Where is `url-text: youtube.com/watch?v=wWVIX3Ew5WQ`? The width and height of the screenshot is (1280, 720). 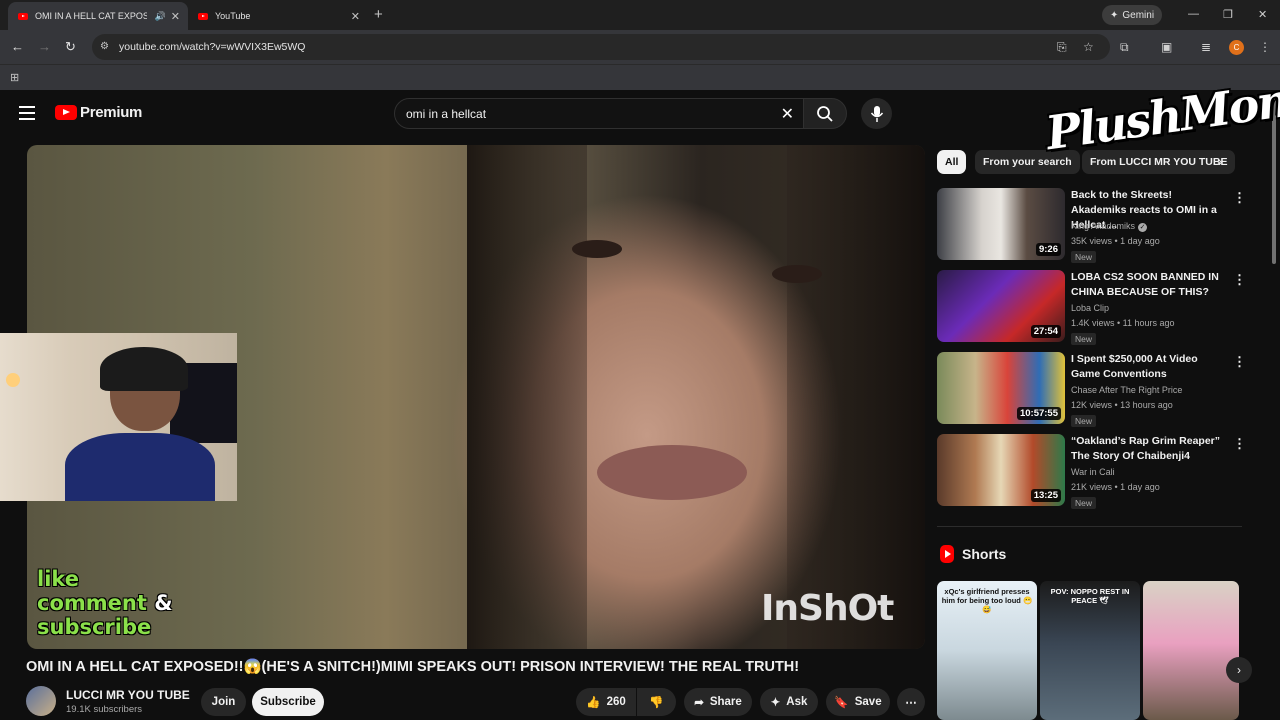
url-text: youtube.com/watch?v=wWVIX3Ew5WQ is located at coordinates (212, 47).